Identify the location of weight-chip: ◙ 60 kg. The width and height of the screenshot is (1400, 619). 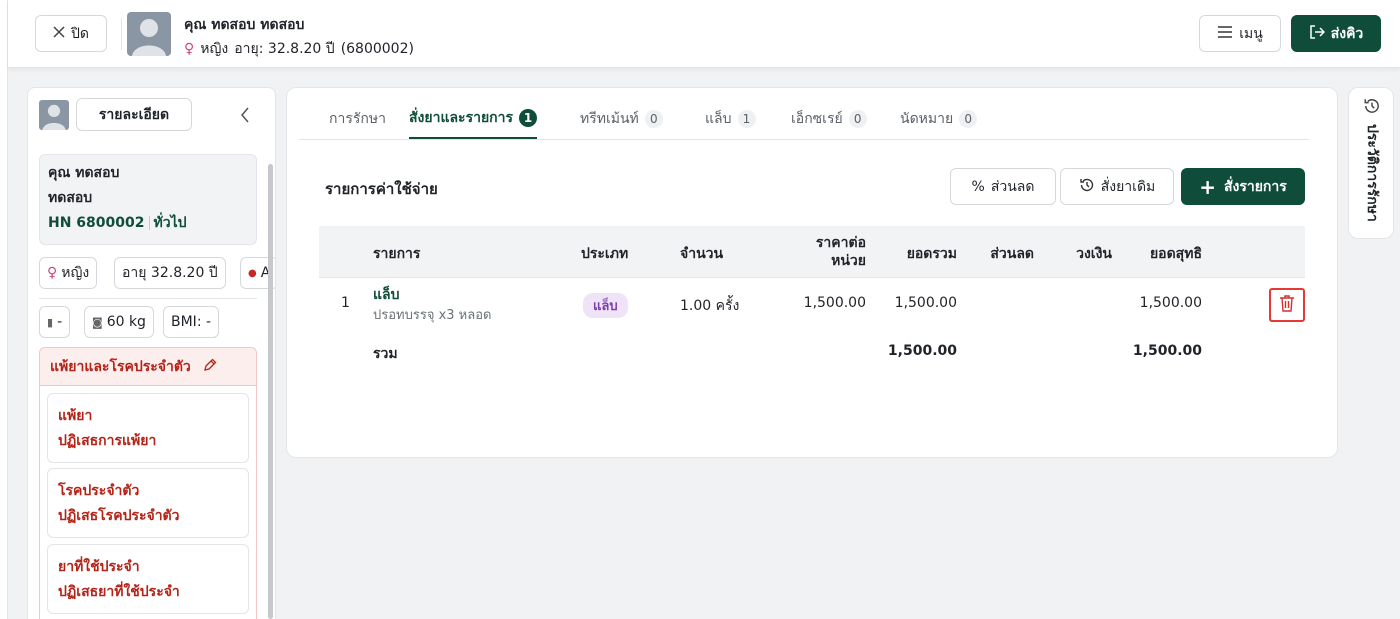
(119, 322).